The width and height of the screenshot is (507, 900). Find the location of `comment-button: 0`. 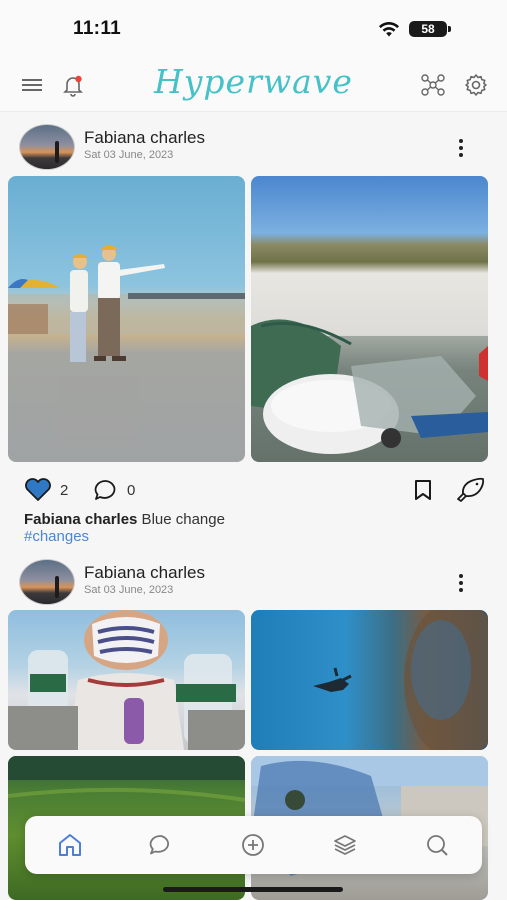

comment-button: 0 is located at coordinates (114, 490).